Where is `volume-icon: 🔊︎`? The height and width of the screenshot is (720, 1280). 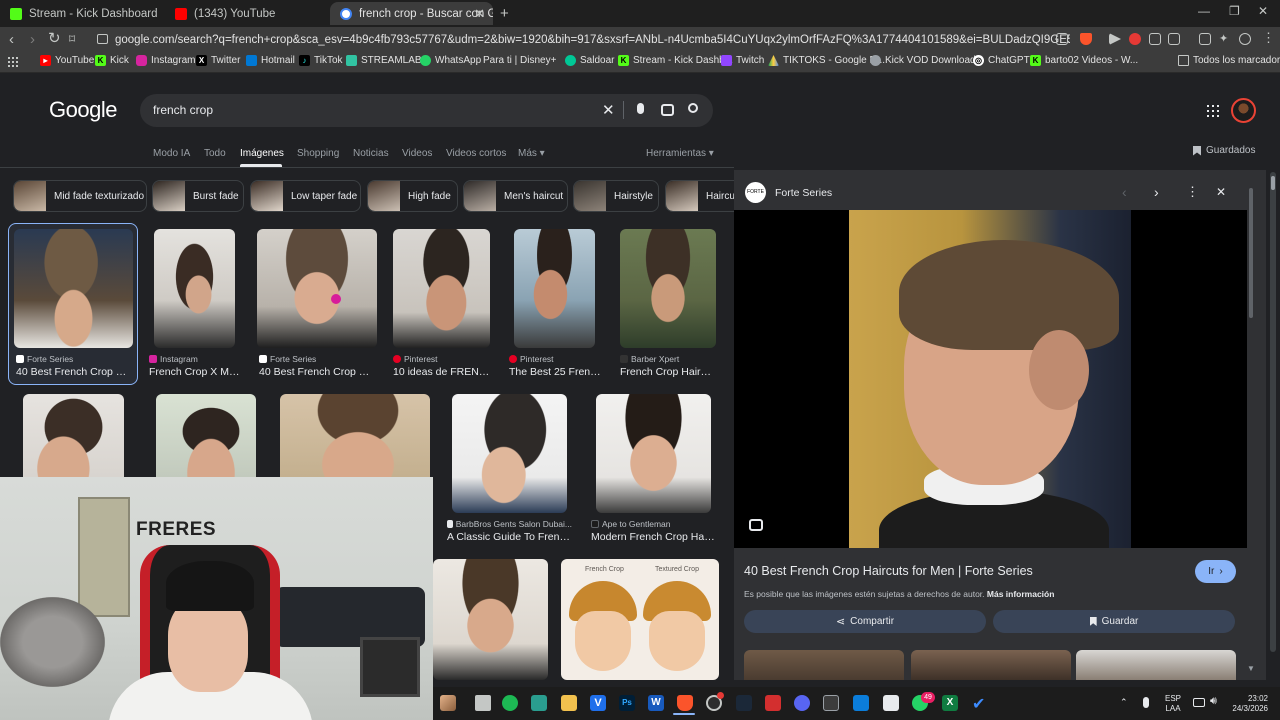
volume-icon: 🔊︎ is located at coordinates (1213, 701).